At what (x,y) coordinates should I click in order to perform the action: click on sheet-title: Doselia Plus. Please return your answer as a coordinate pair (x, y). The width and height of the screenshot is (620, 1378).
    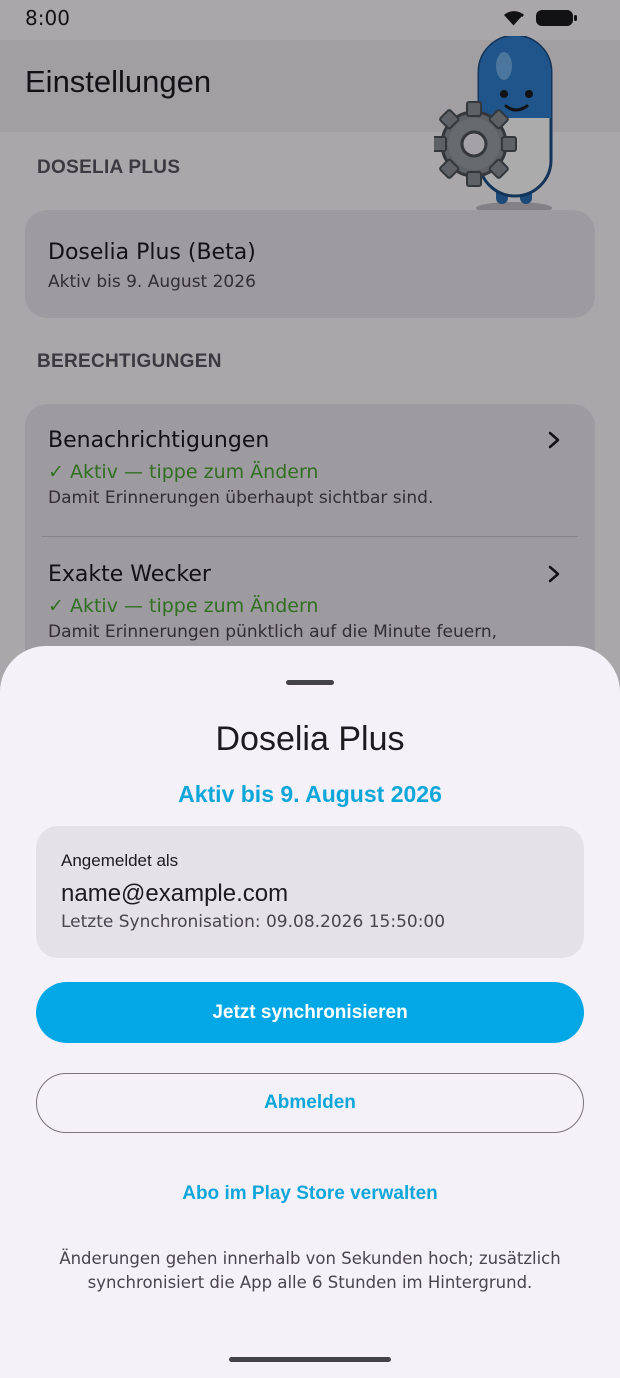
    Looking at the image, I should click on (310, 739).